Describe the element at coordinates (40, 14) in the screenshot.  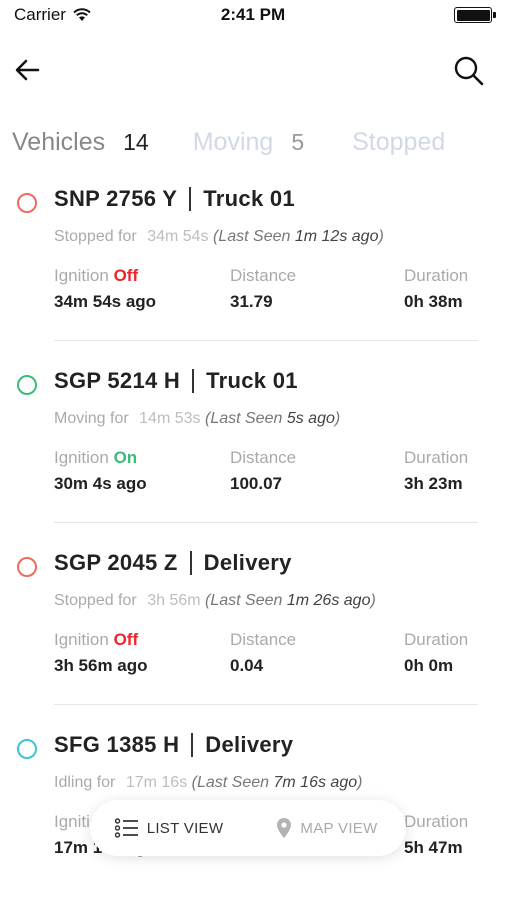
I see `carrier-label: Carrier` at that location.